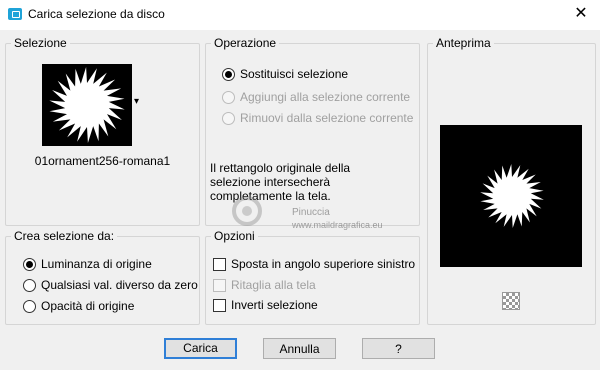  I want to click on preview-canvas, so click(511, 196).